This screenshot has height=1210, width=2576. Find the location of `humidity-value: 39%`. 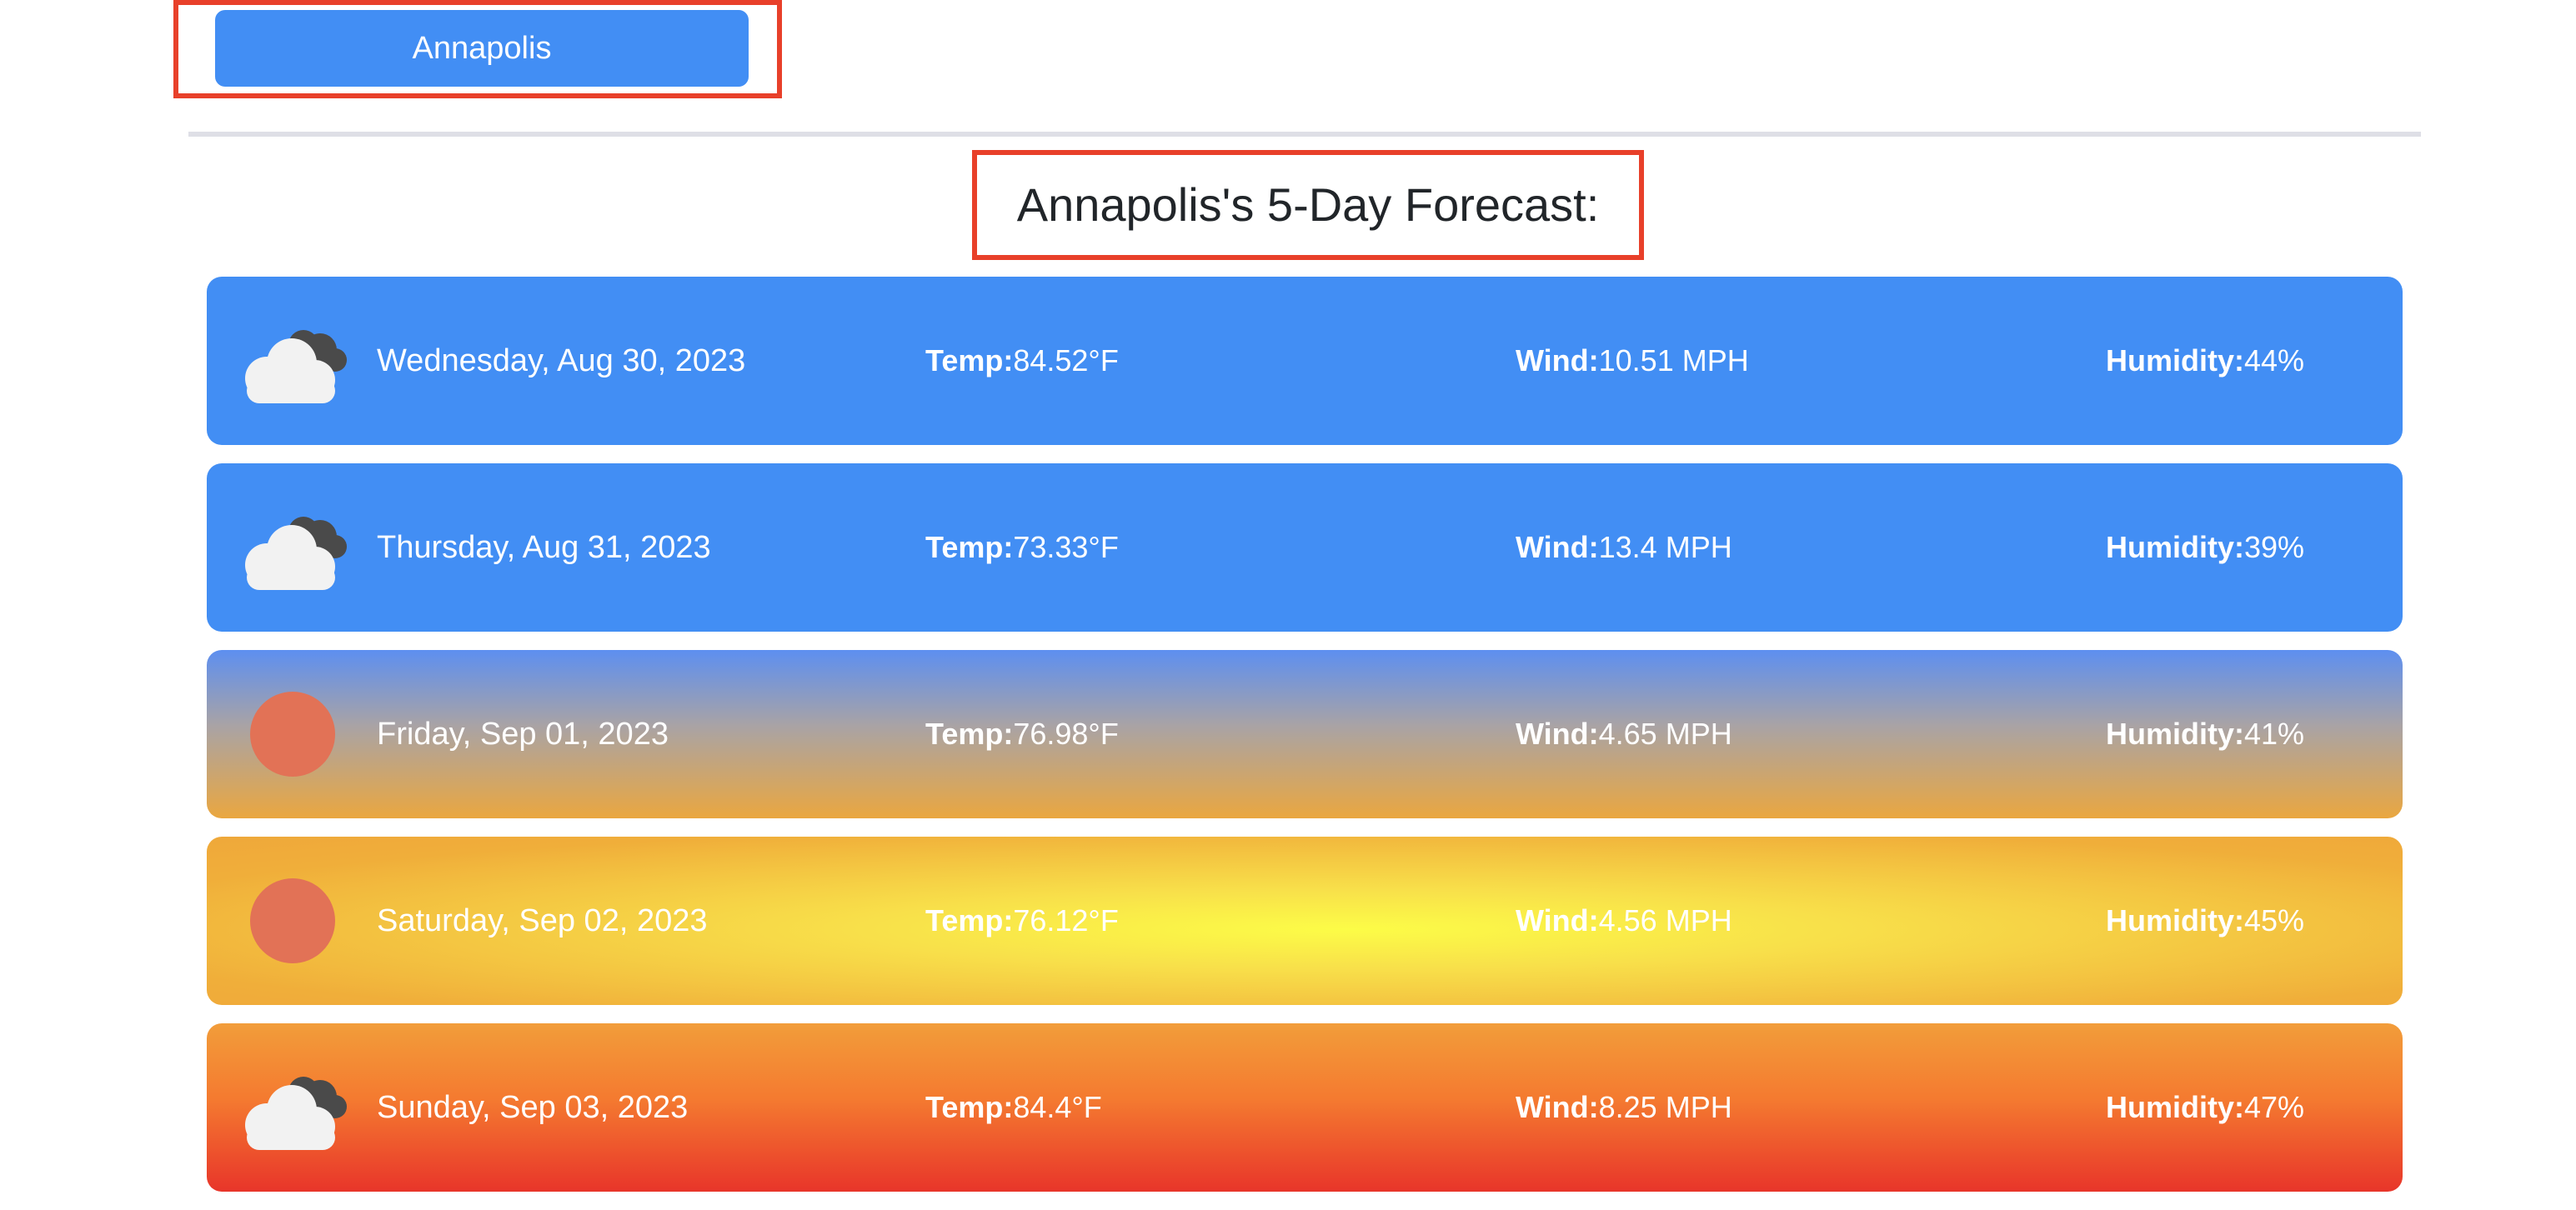

humidity-value: 39% is located at coordinates (2274, 547).